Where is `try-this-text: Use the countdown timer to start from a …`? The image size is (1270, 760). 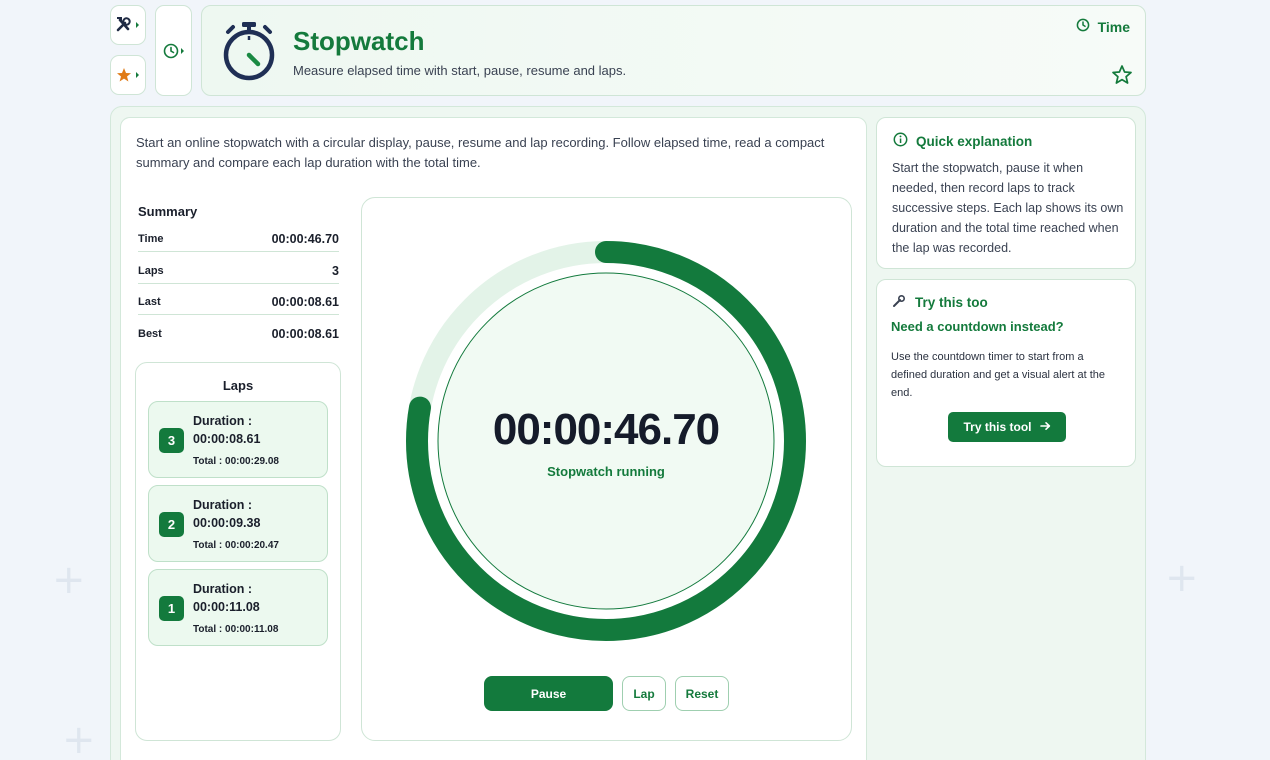 try-this-text: Use the countdown timer to start from a … is located at coordinates (998, 375).